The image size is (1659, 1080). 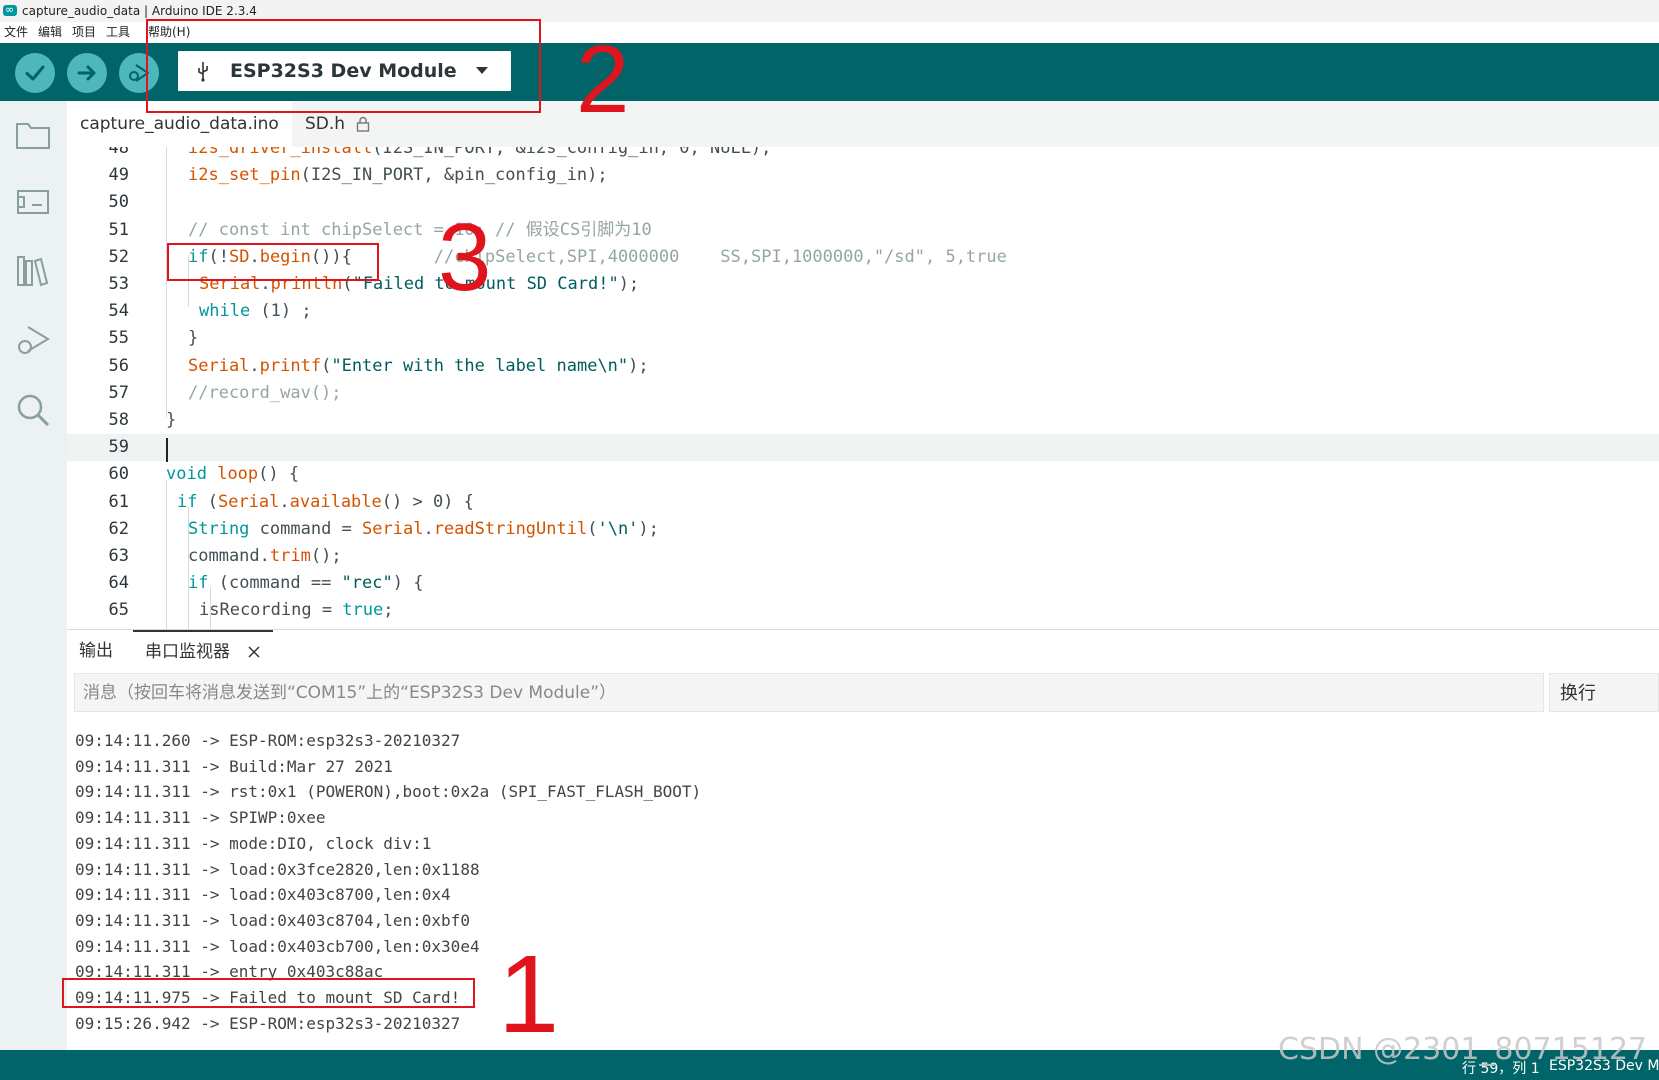 I want to click on line-number: 65, so click(x=118, y=610).